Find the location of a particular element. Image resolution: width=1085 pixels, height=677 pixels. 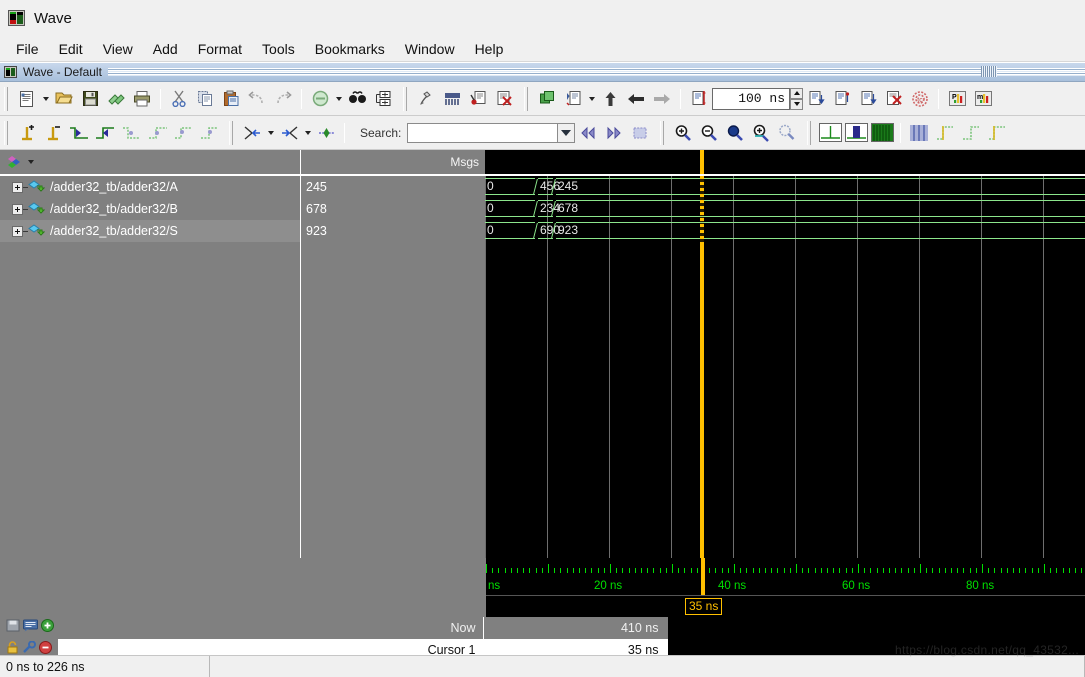

run-length-field: 100 ns is located at coordinates (751, 98).